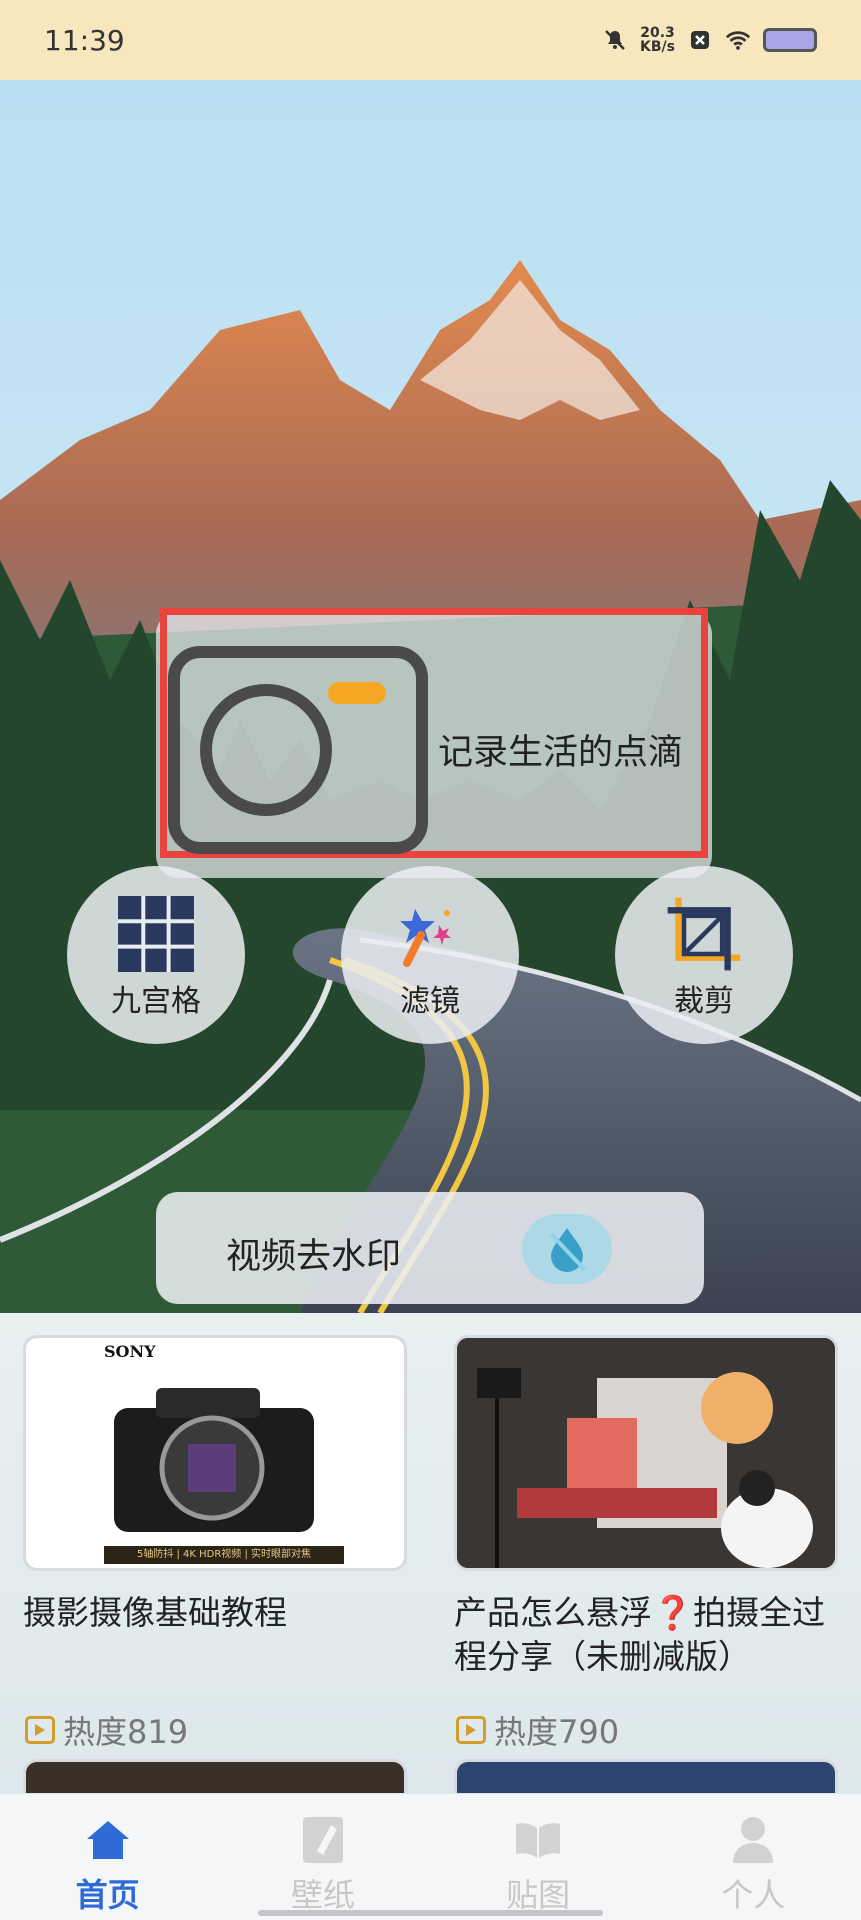 The image size is (861, 1920). Describe the element at coordinates (156, 1001) in the screenshot. I see `grid-nine-label: 九宫格` at that location.